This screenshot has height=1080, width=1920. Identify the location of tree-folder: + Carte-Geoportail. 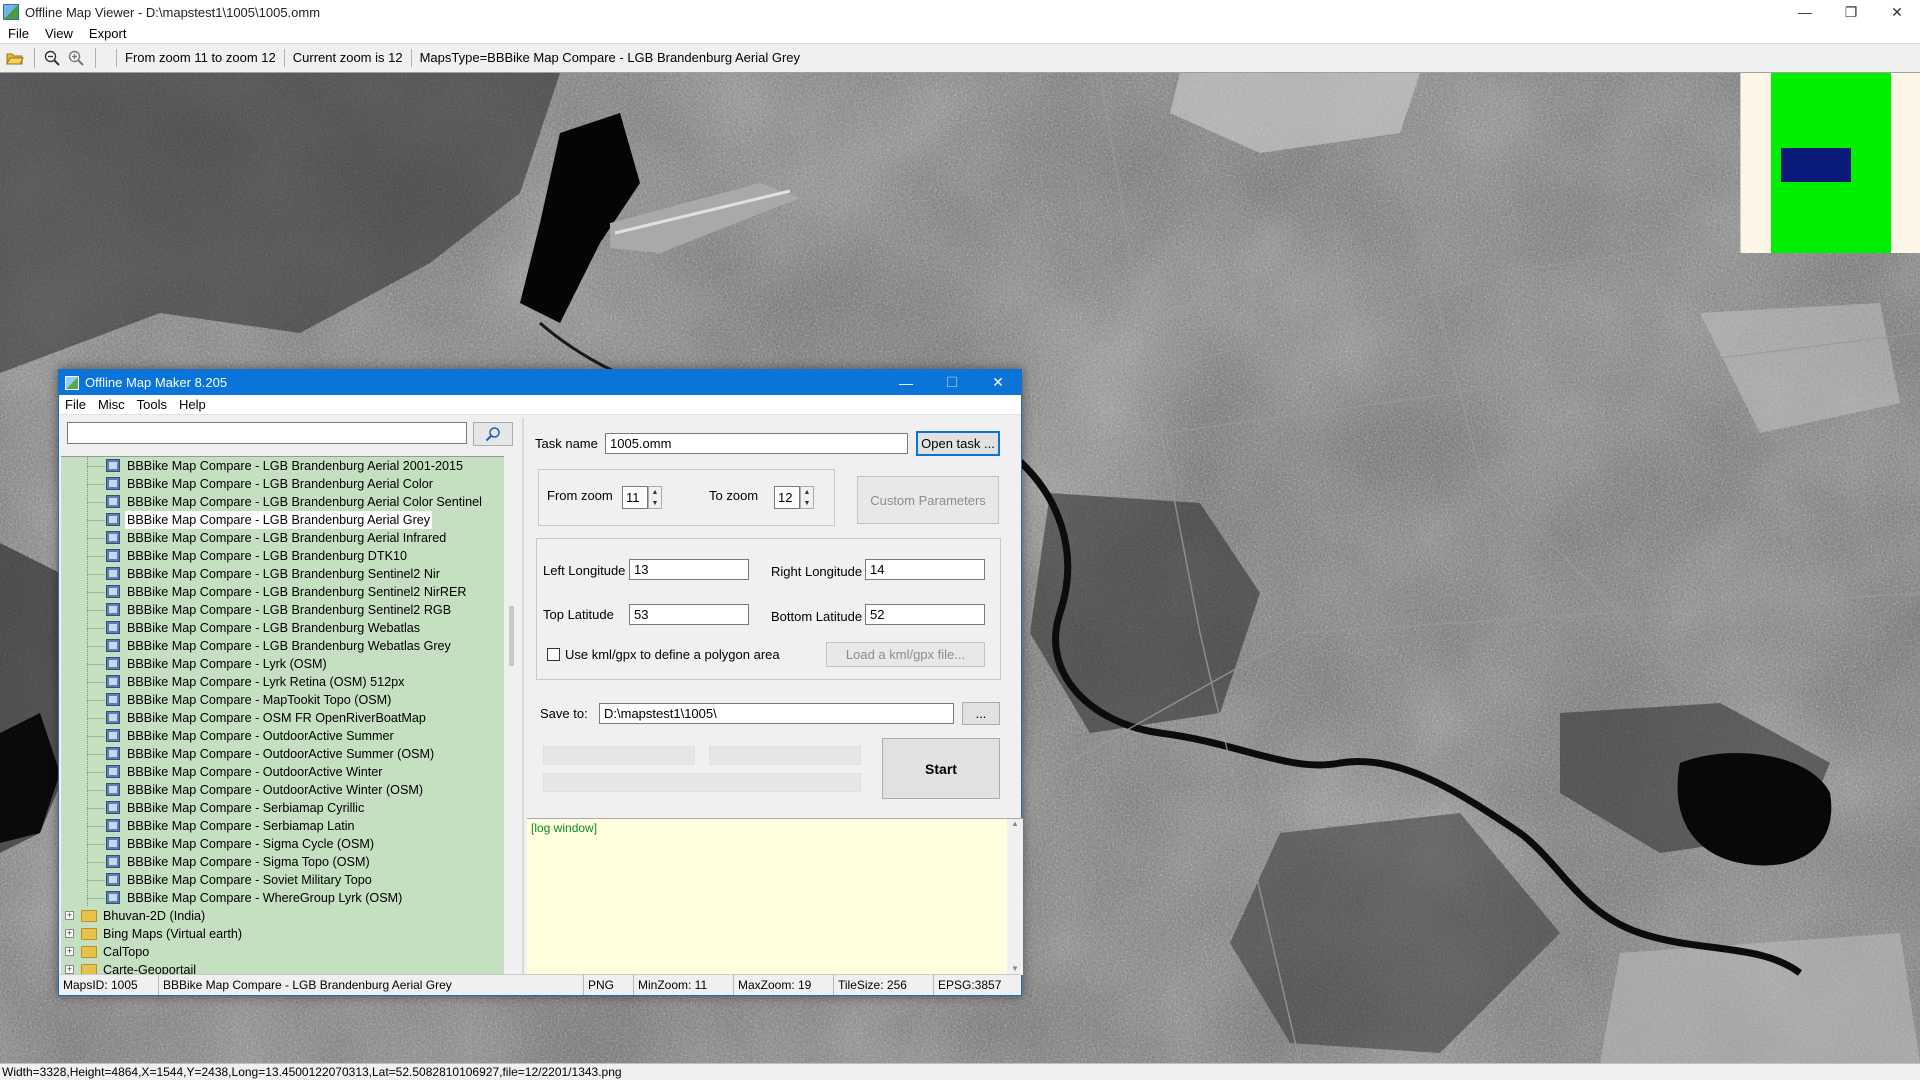
(282, 967).